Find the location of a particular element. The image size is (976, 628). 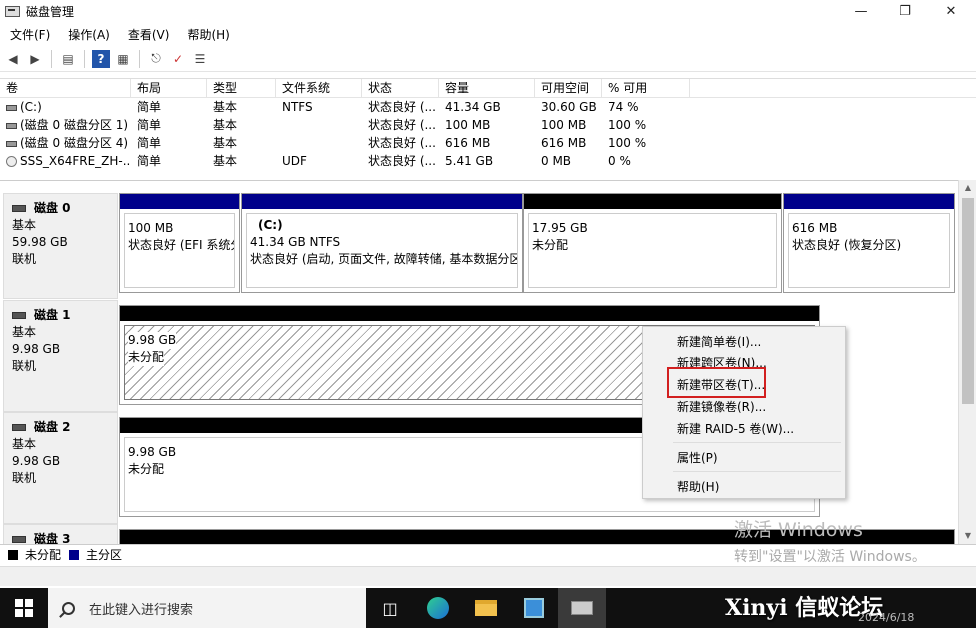

column-header-type: 类型 is located at coordinates (241, 88).